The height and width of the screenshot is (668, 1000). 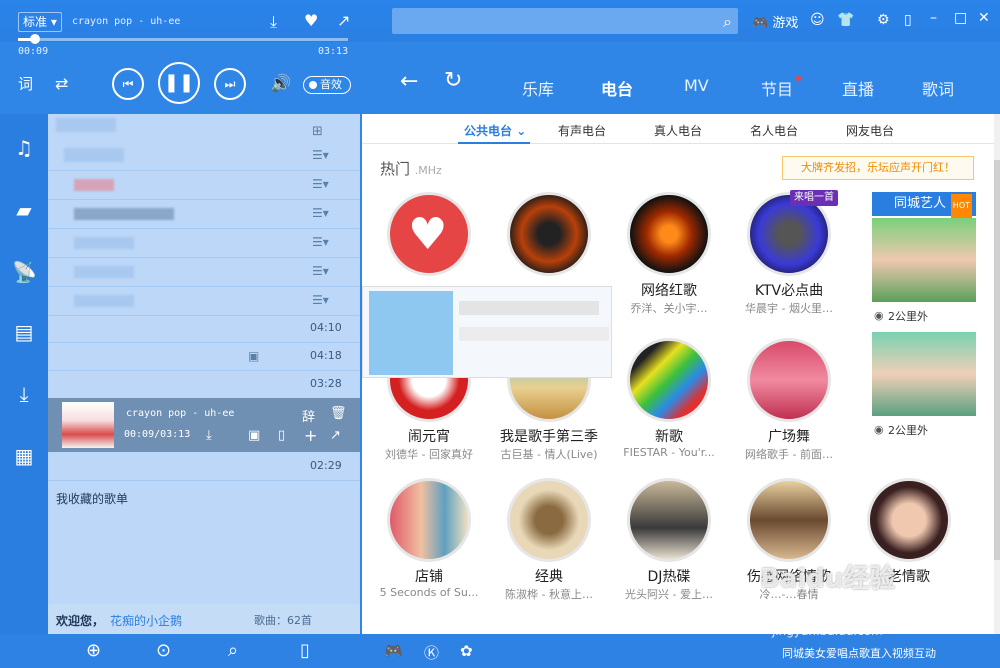 I want to click on radio-icon: 📡, so click(x=24, y=272).